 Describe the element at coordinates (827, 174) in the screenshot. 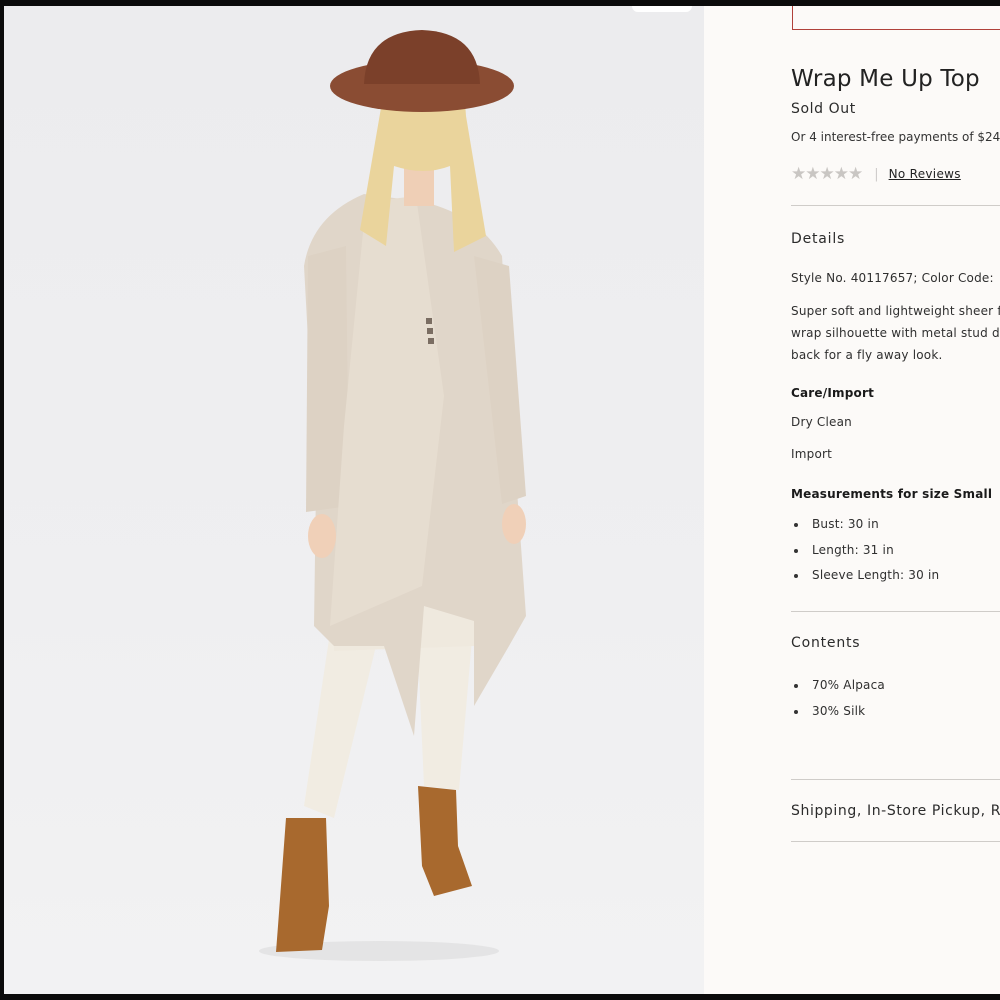

I see `star-rating-icon: ★★★★★` at that location.